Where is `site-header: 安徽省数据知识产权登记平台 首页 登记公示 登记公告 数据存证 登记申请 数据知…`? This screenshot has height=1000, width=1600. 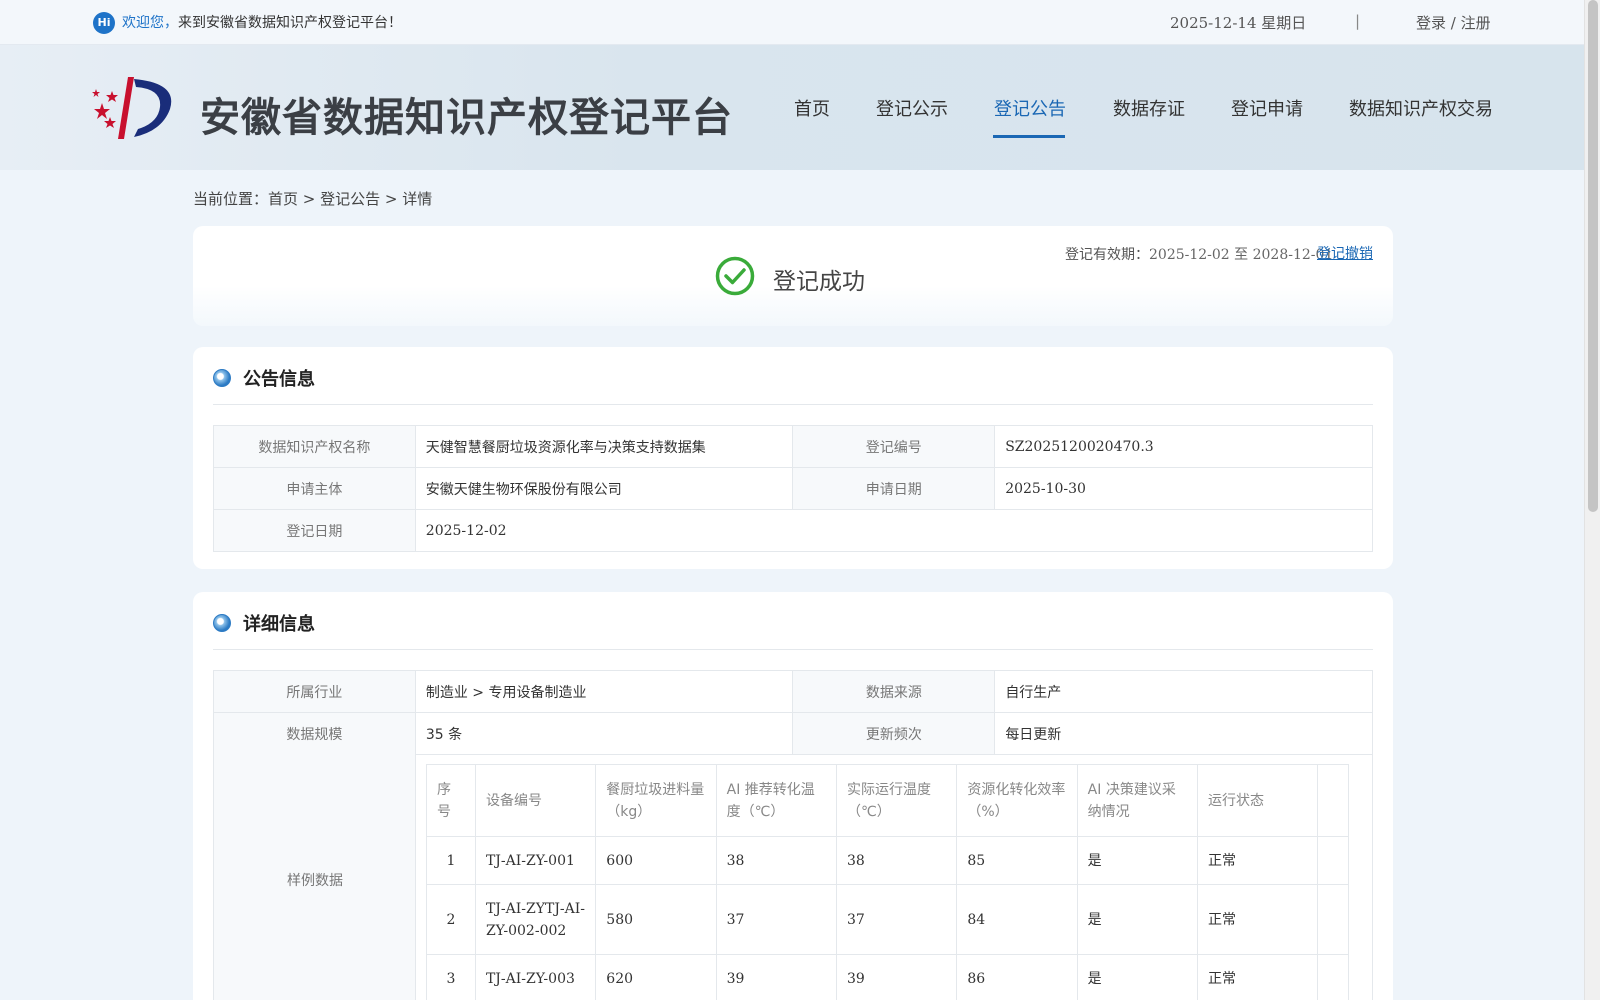
site-header: 安徽省数据知识产权登记平台 首页 登记公示 登记公告 数据存证 登记申请 数据知… is located at coordinates (792, 107).